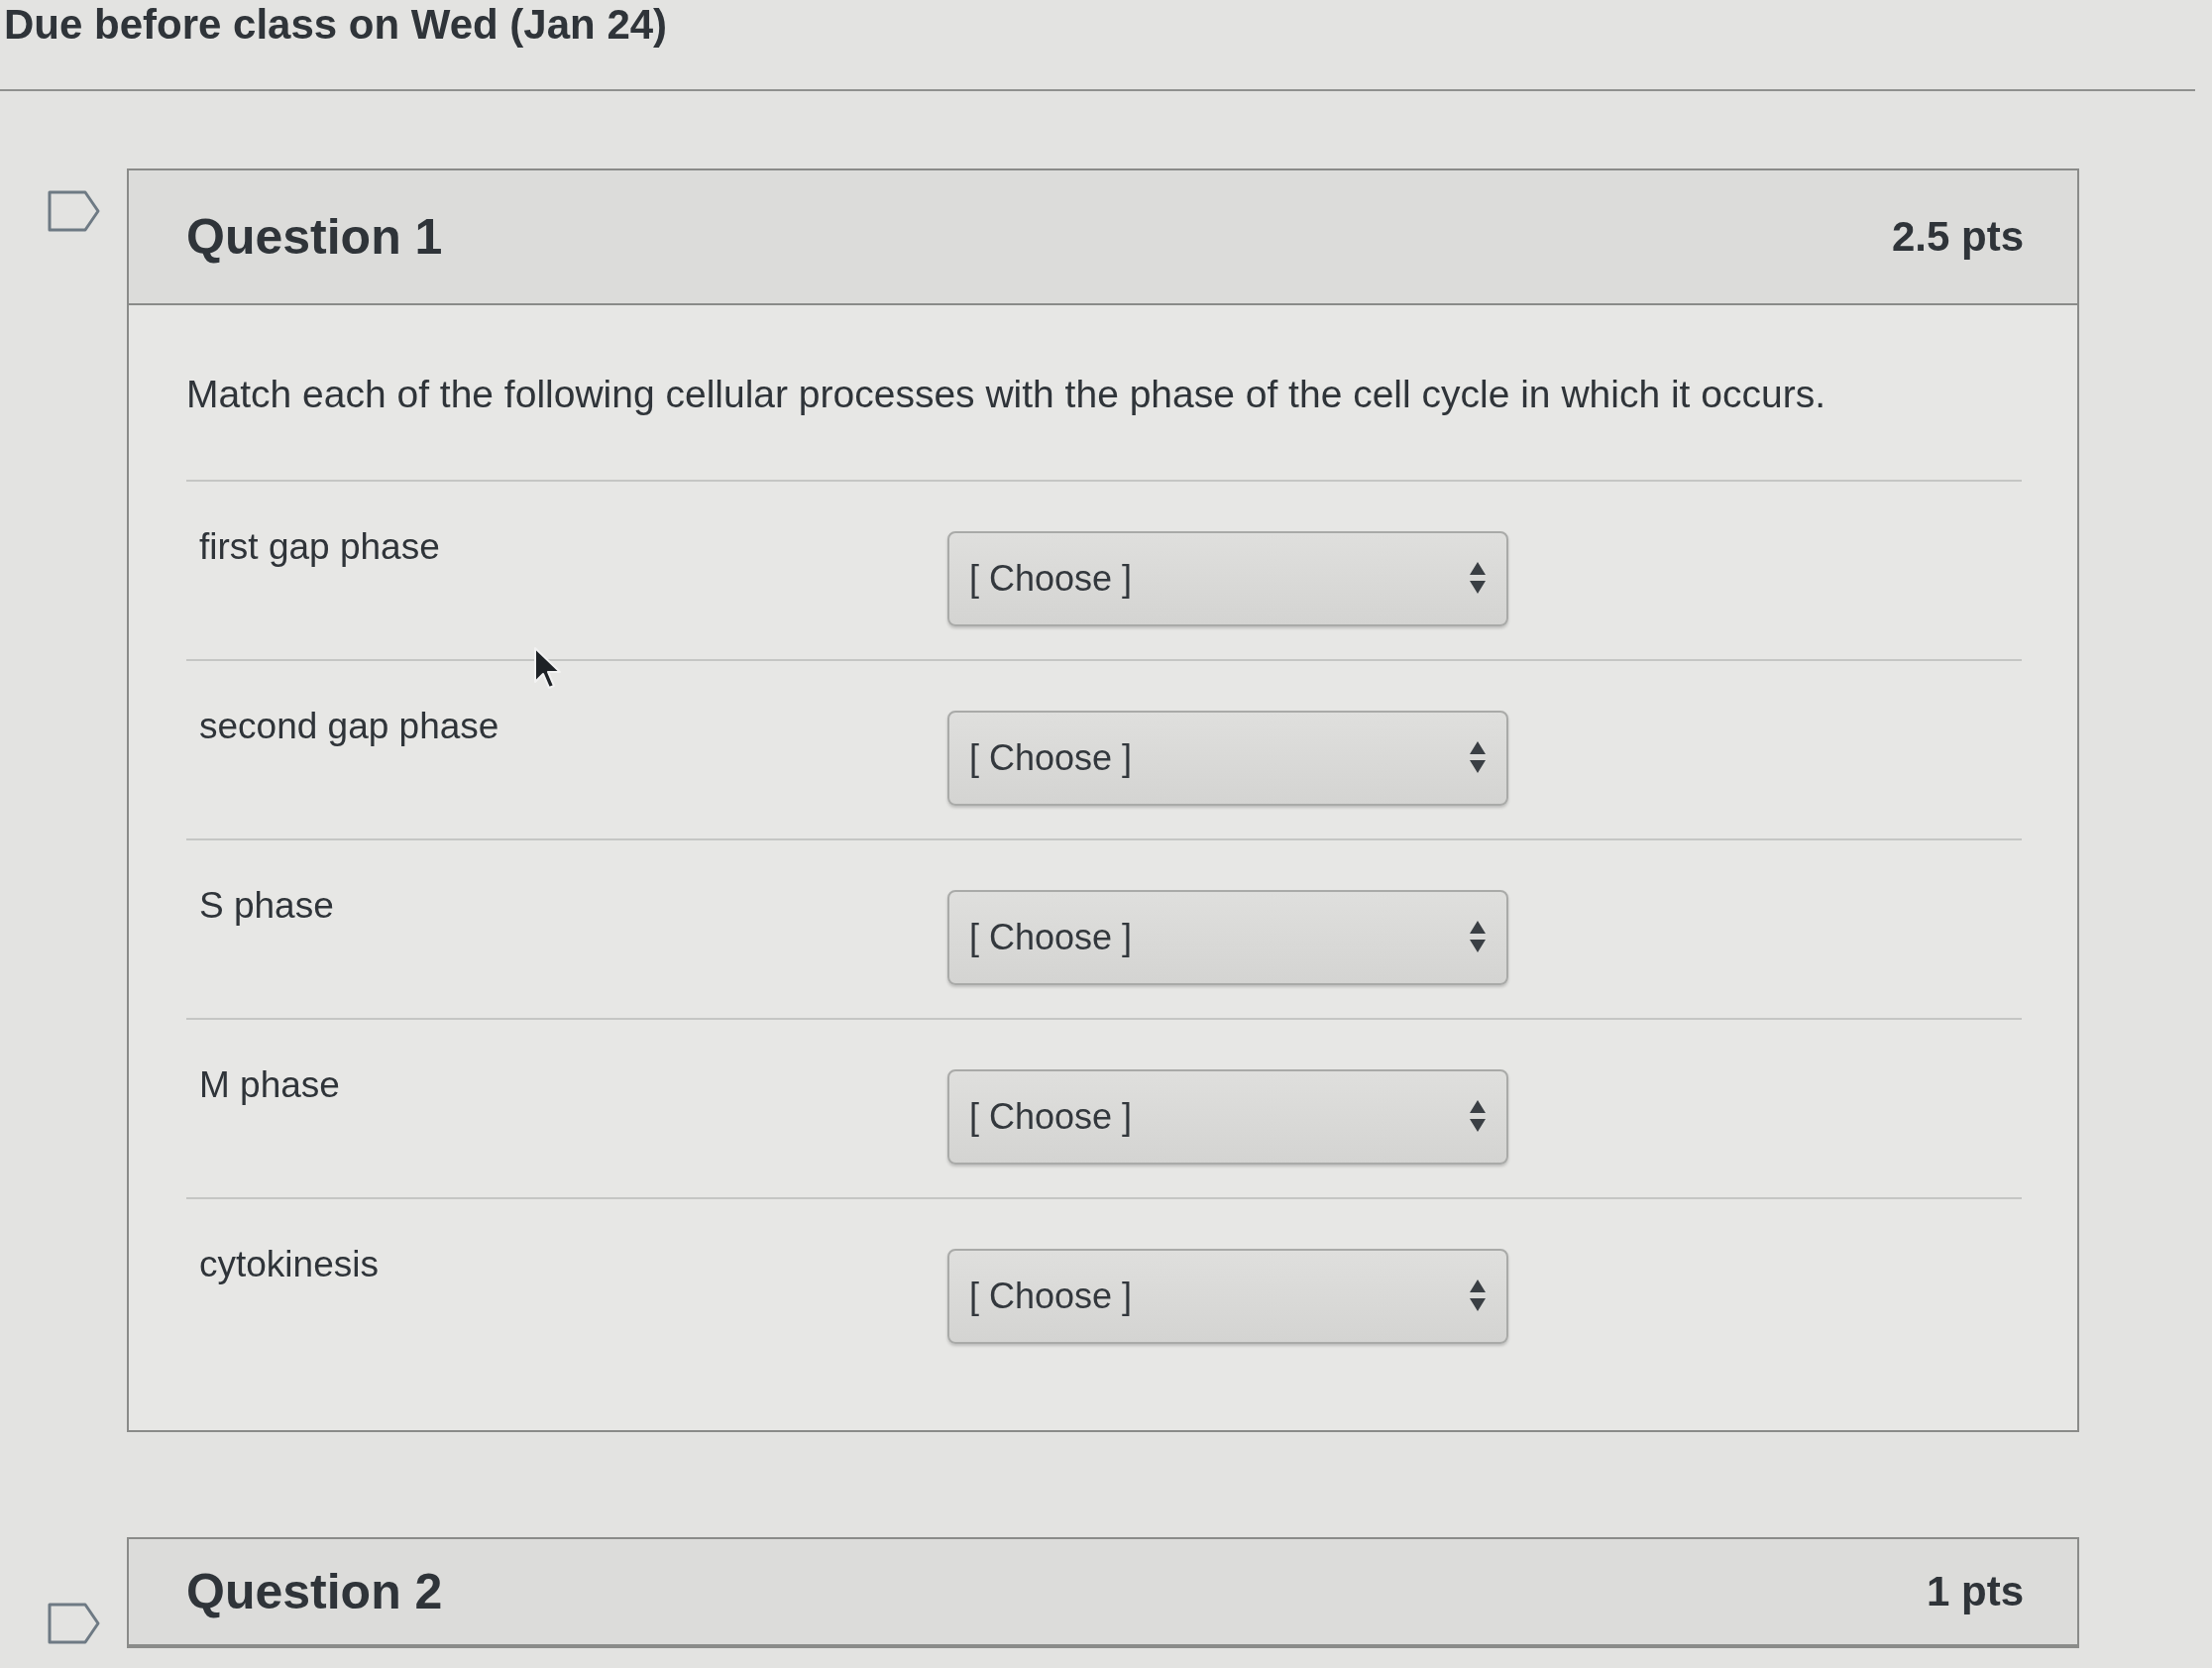 This screenshot has width=2212, height=1668. I want to click on match-label: M phase, so click(270, 1085).